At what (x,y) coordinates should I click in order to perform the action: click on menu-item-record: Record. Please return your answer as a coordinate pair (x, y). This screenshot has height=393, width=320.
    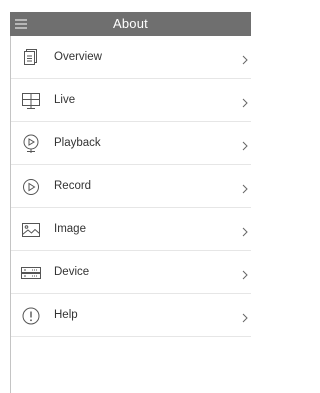
    Looking at the image, I should click on (131, 186).